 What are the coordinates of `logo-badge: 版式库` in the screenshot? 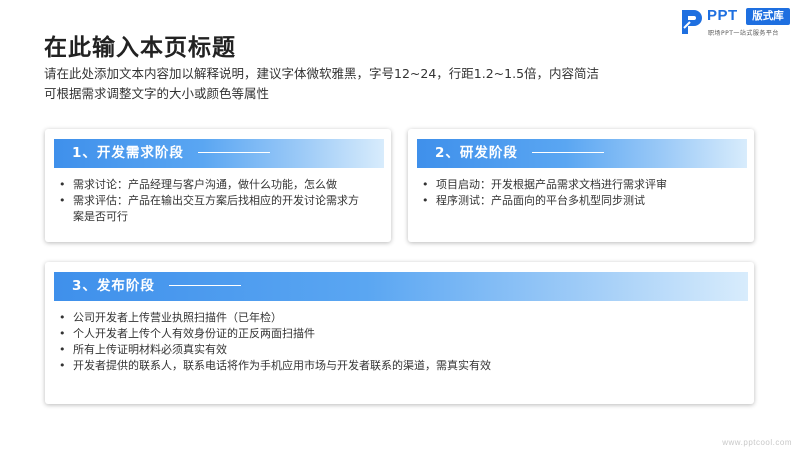 It's located at (768, 16).